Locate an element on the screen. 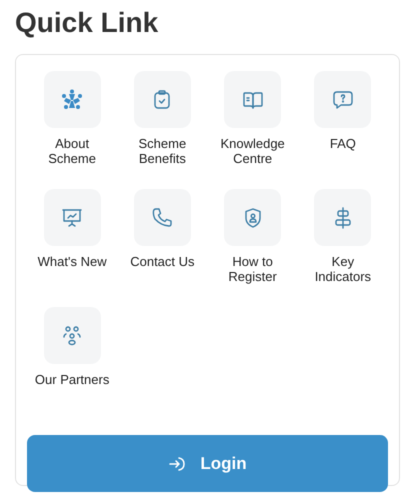 Image resolution: width=414 pixels, height=500 pixels. quick-link: Key Indicators is located at coordinates (343, 242).